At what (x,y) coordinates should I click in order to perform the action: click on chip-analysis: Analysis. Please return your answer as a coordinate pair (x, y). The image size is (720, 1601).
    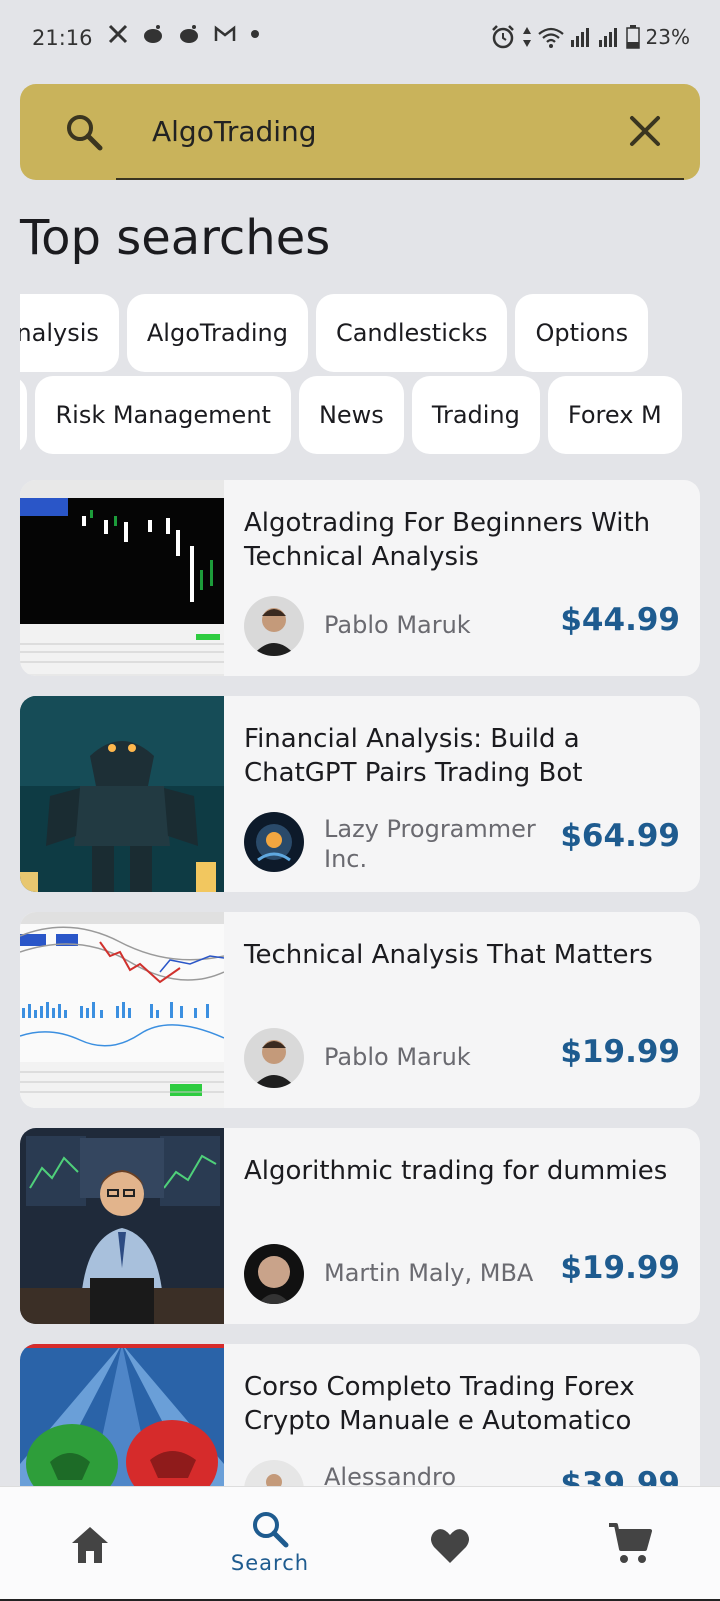
    Looking at the image, I should click on (69, 333).